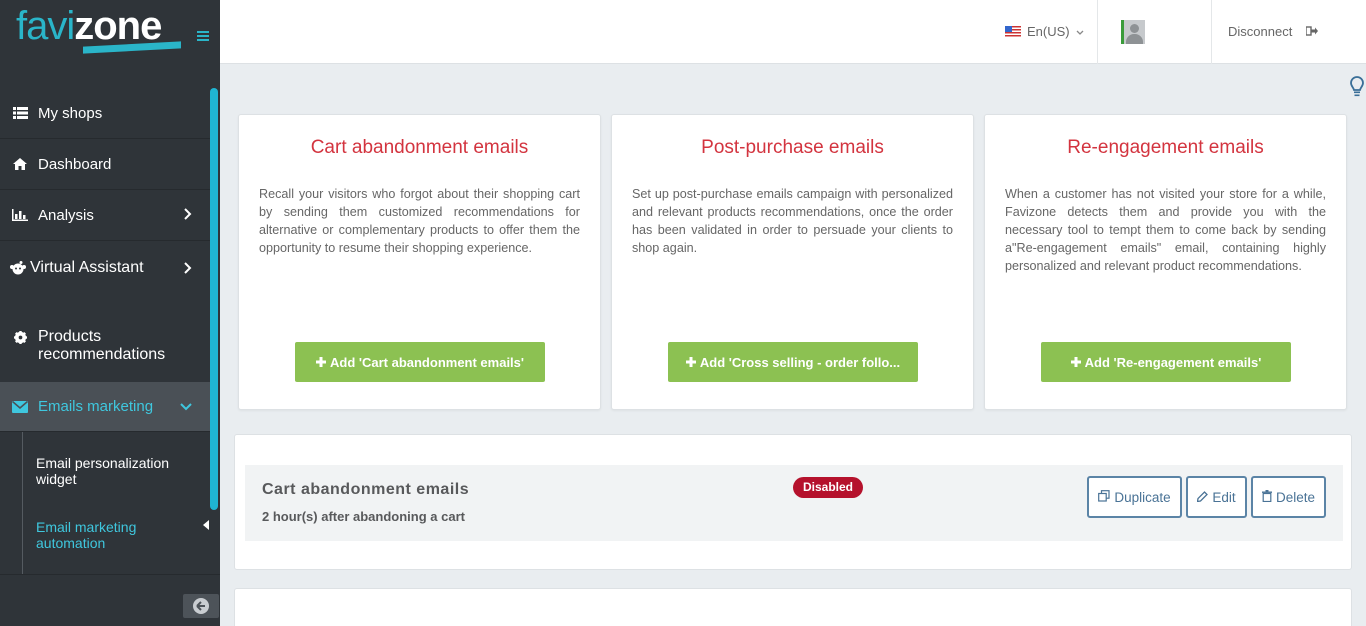  Describe the element at coordinates (18, 268) in the screenshot. I see `robot-icon` at that location.